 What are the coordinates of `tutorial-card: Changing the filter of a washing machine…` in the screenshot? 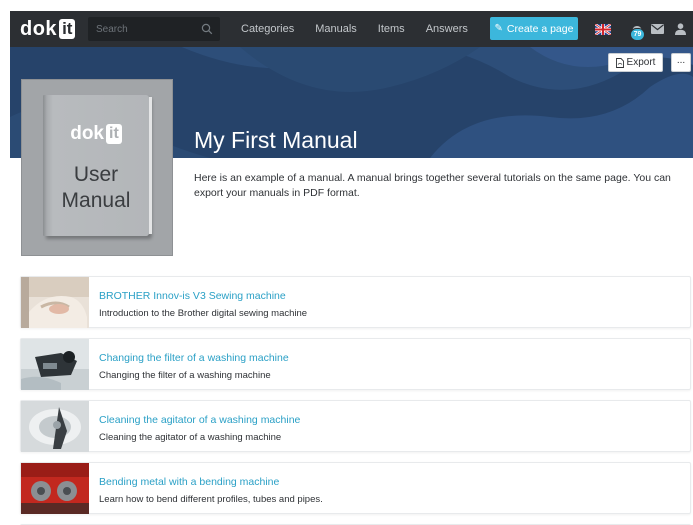 It's located at (355, 364).